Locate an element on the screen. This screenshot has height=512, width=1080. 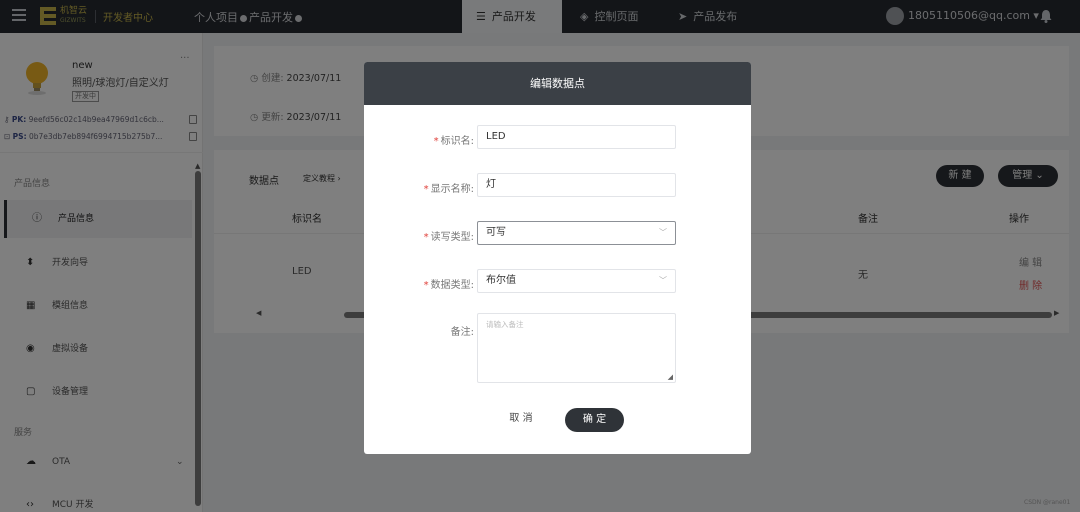
id-name-input: LED is located at coordinates (576, 137).